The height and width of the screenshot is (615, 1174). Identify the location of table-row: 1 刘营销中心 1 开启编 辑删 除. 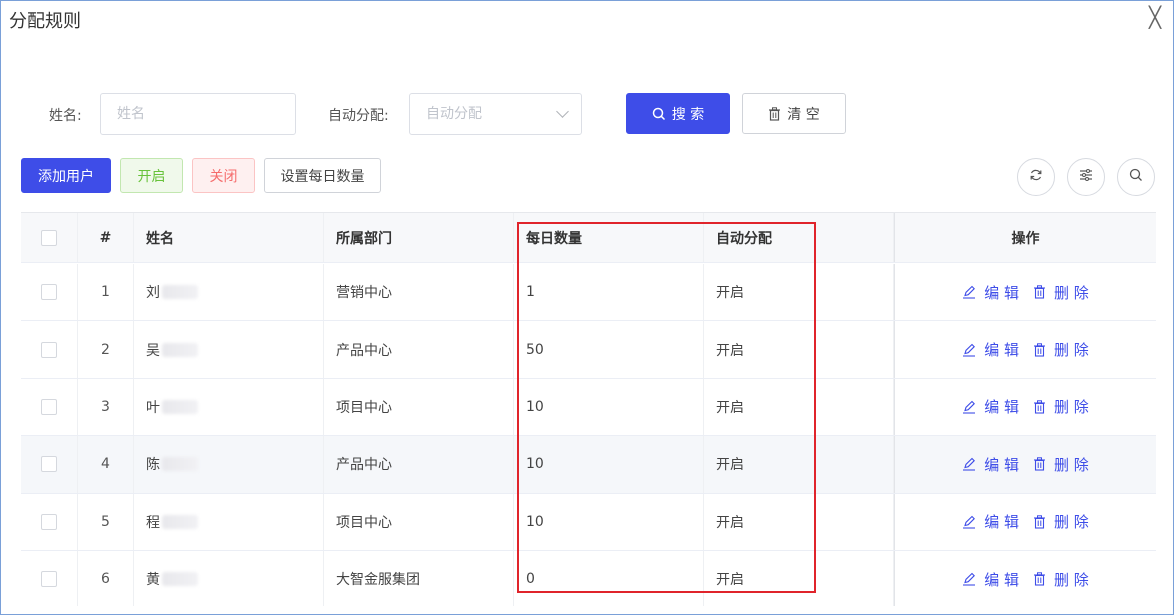
(588, 293).